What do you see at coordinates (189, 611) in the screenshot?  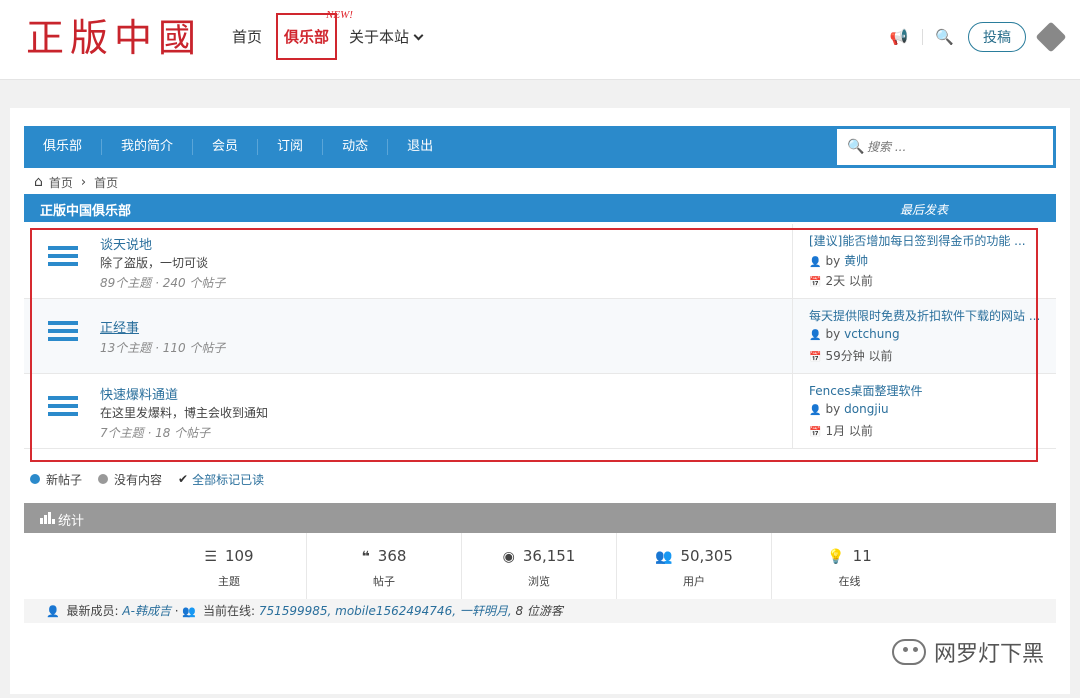 I see `users-icon: 👥` at bounding box center [189, 611].